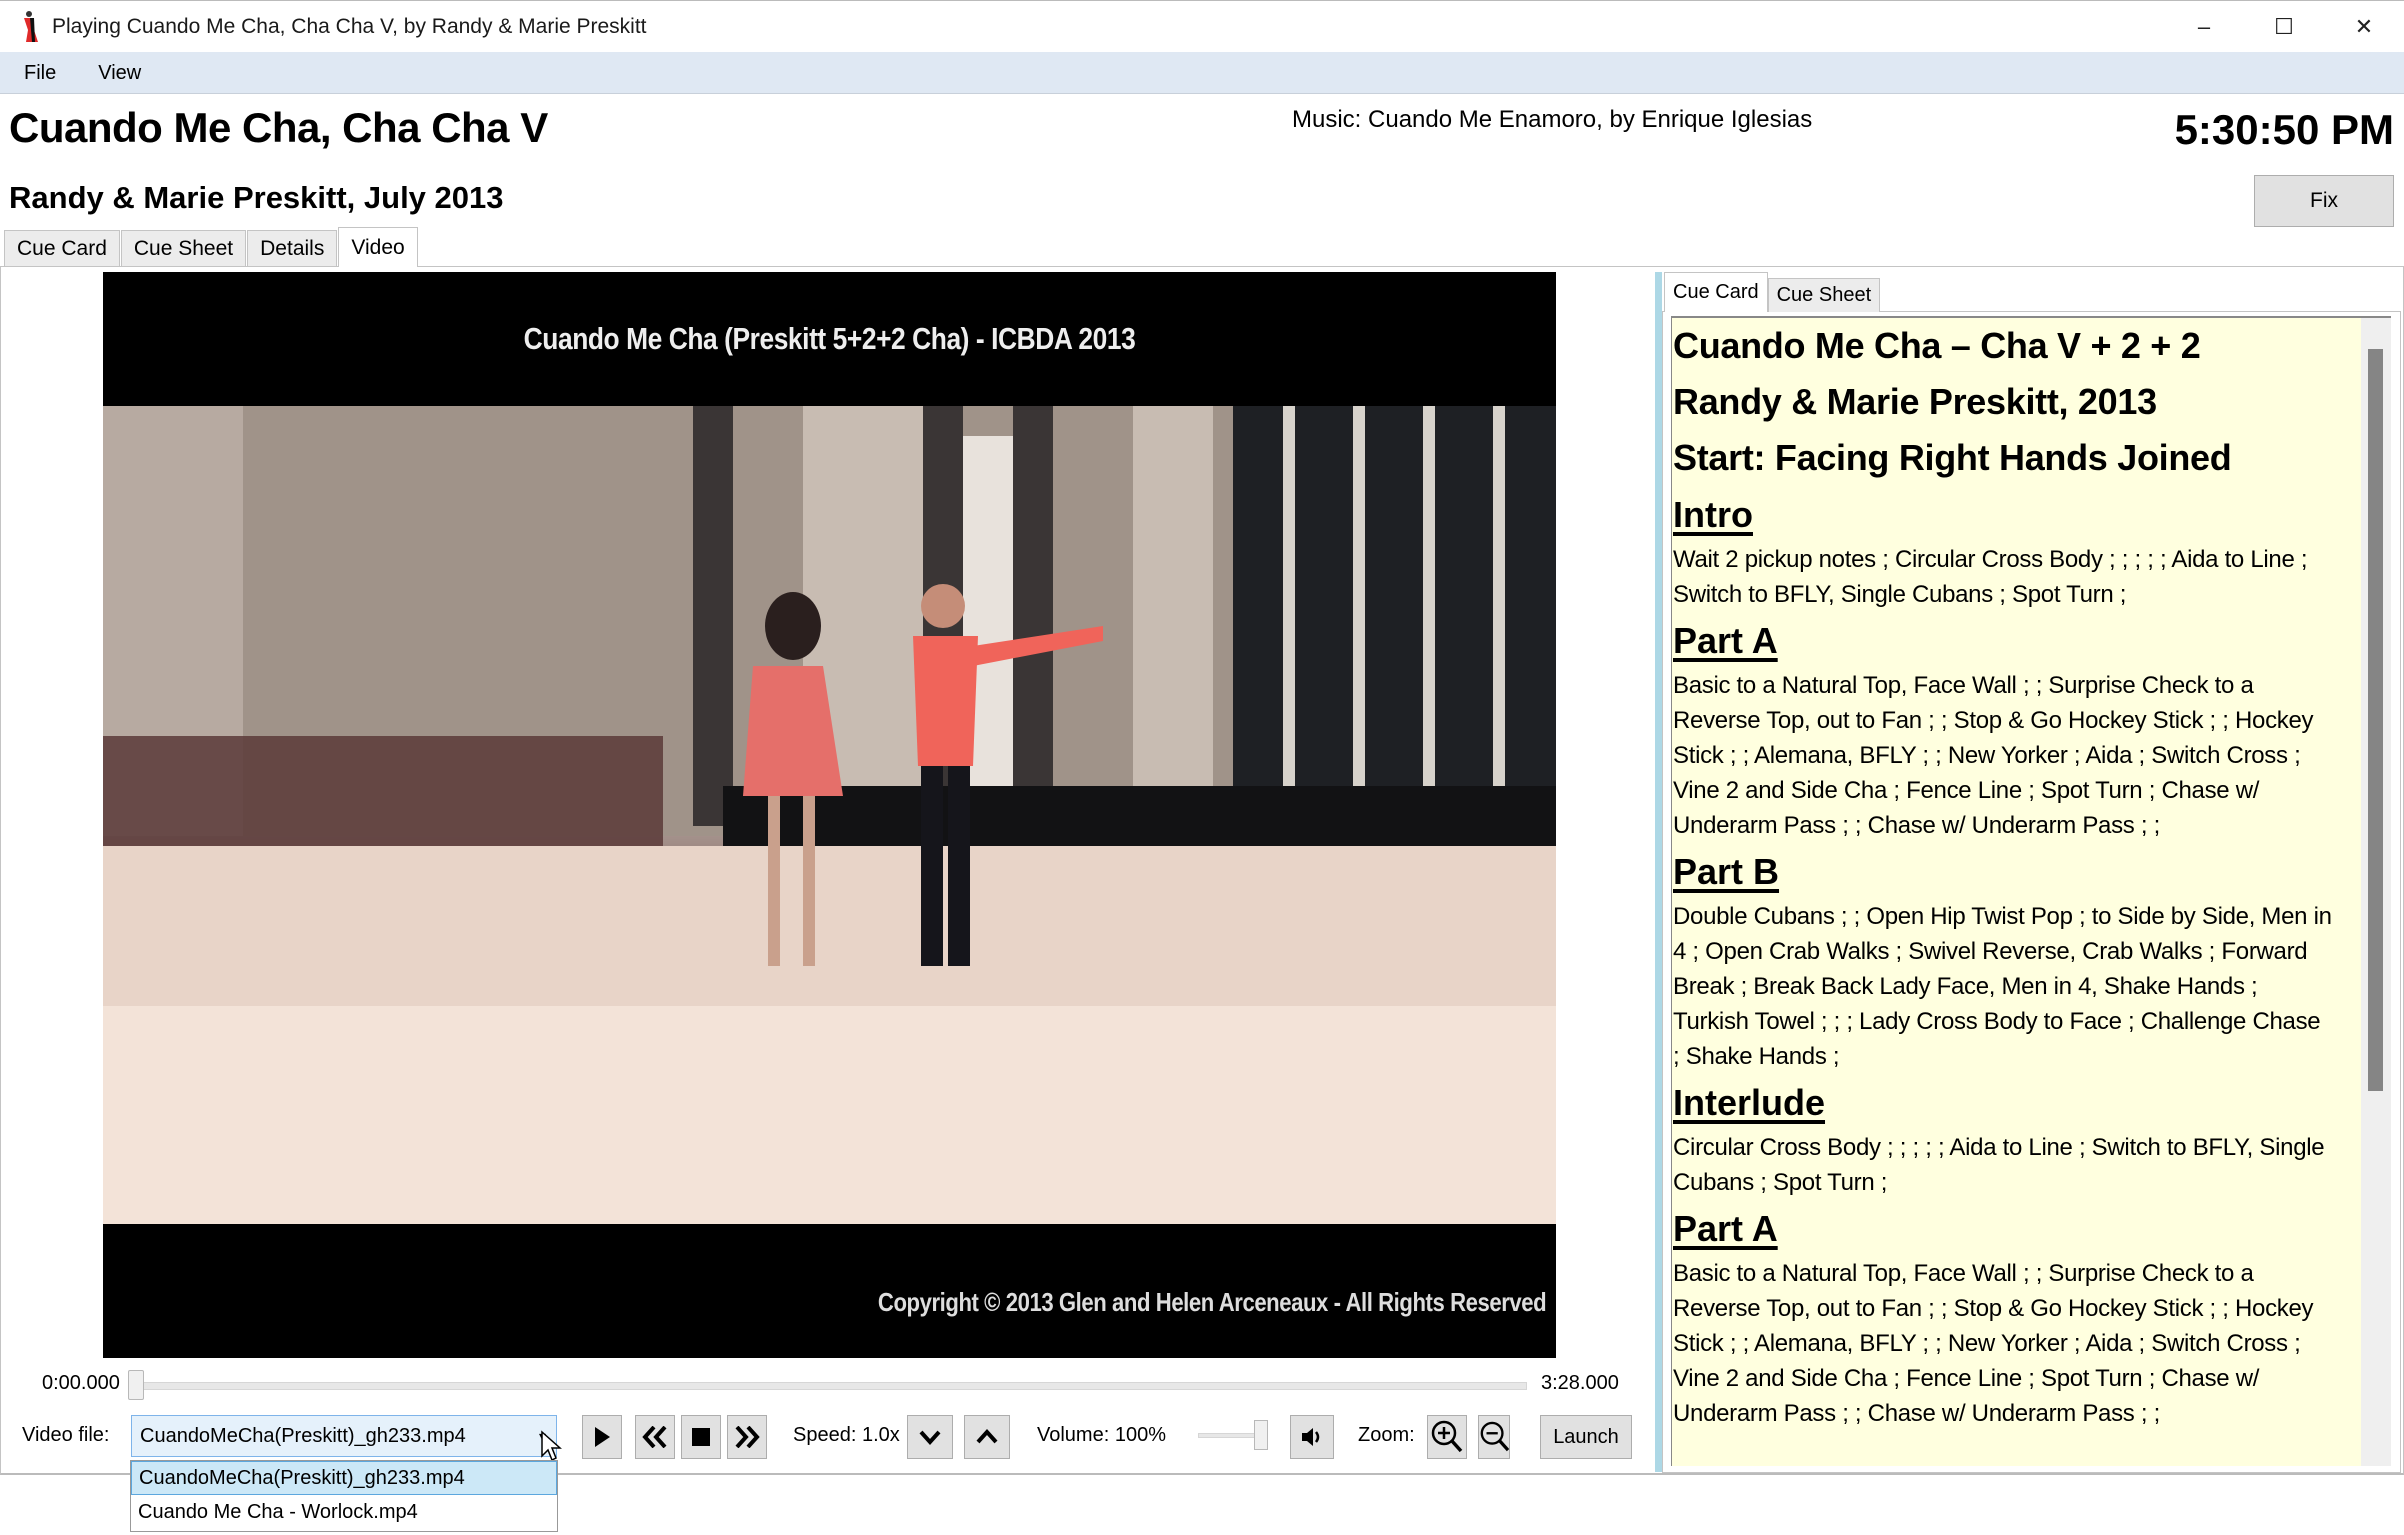 The height and width of the screenshot is (1535, 2404). What do you see at coordinates (1261, 1435) in the screenshot?
I see `volume-thumb` at bounding box center [1261, 1435].